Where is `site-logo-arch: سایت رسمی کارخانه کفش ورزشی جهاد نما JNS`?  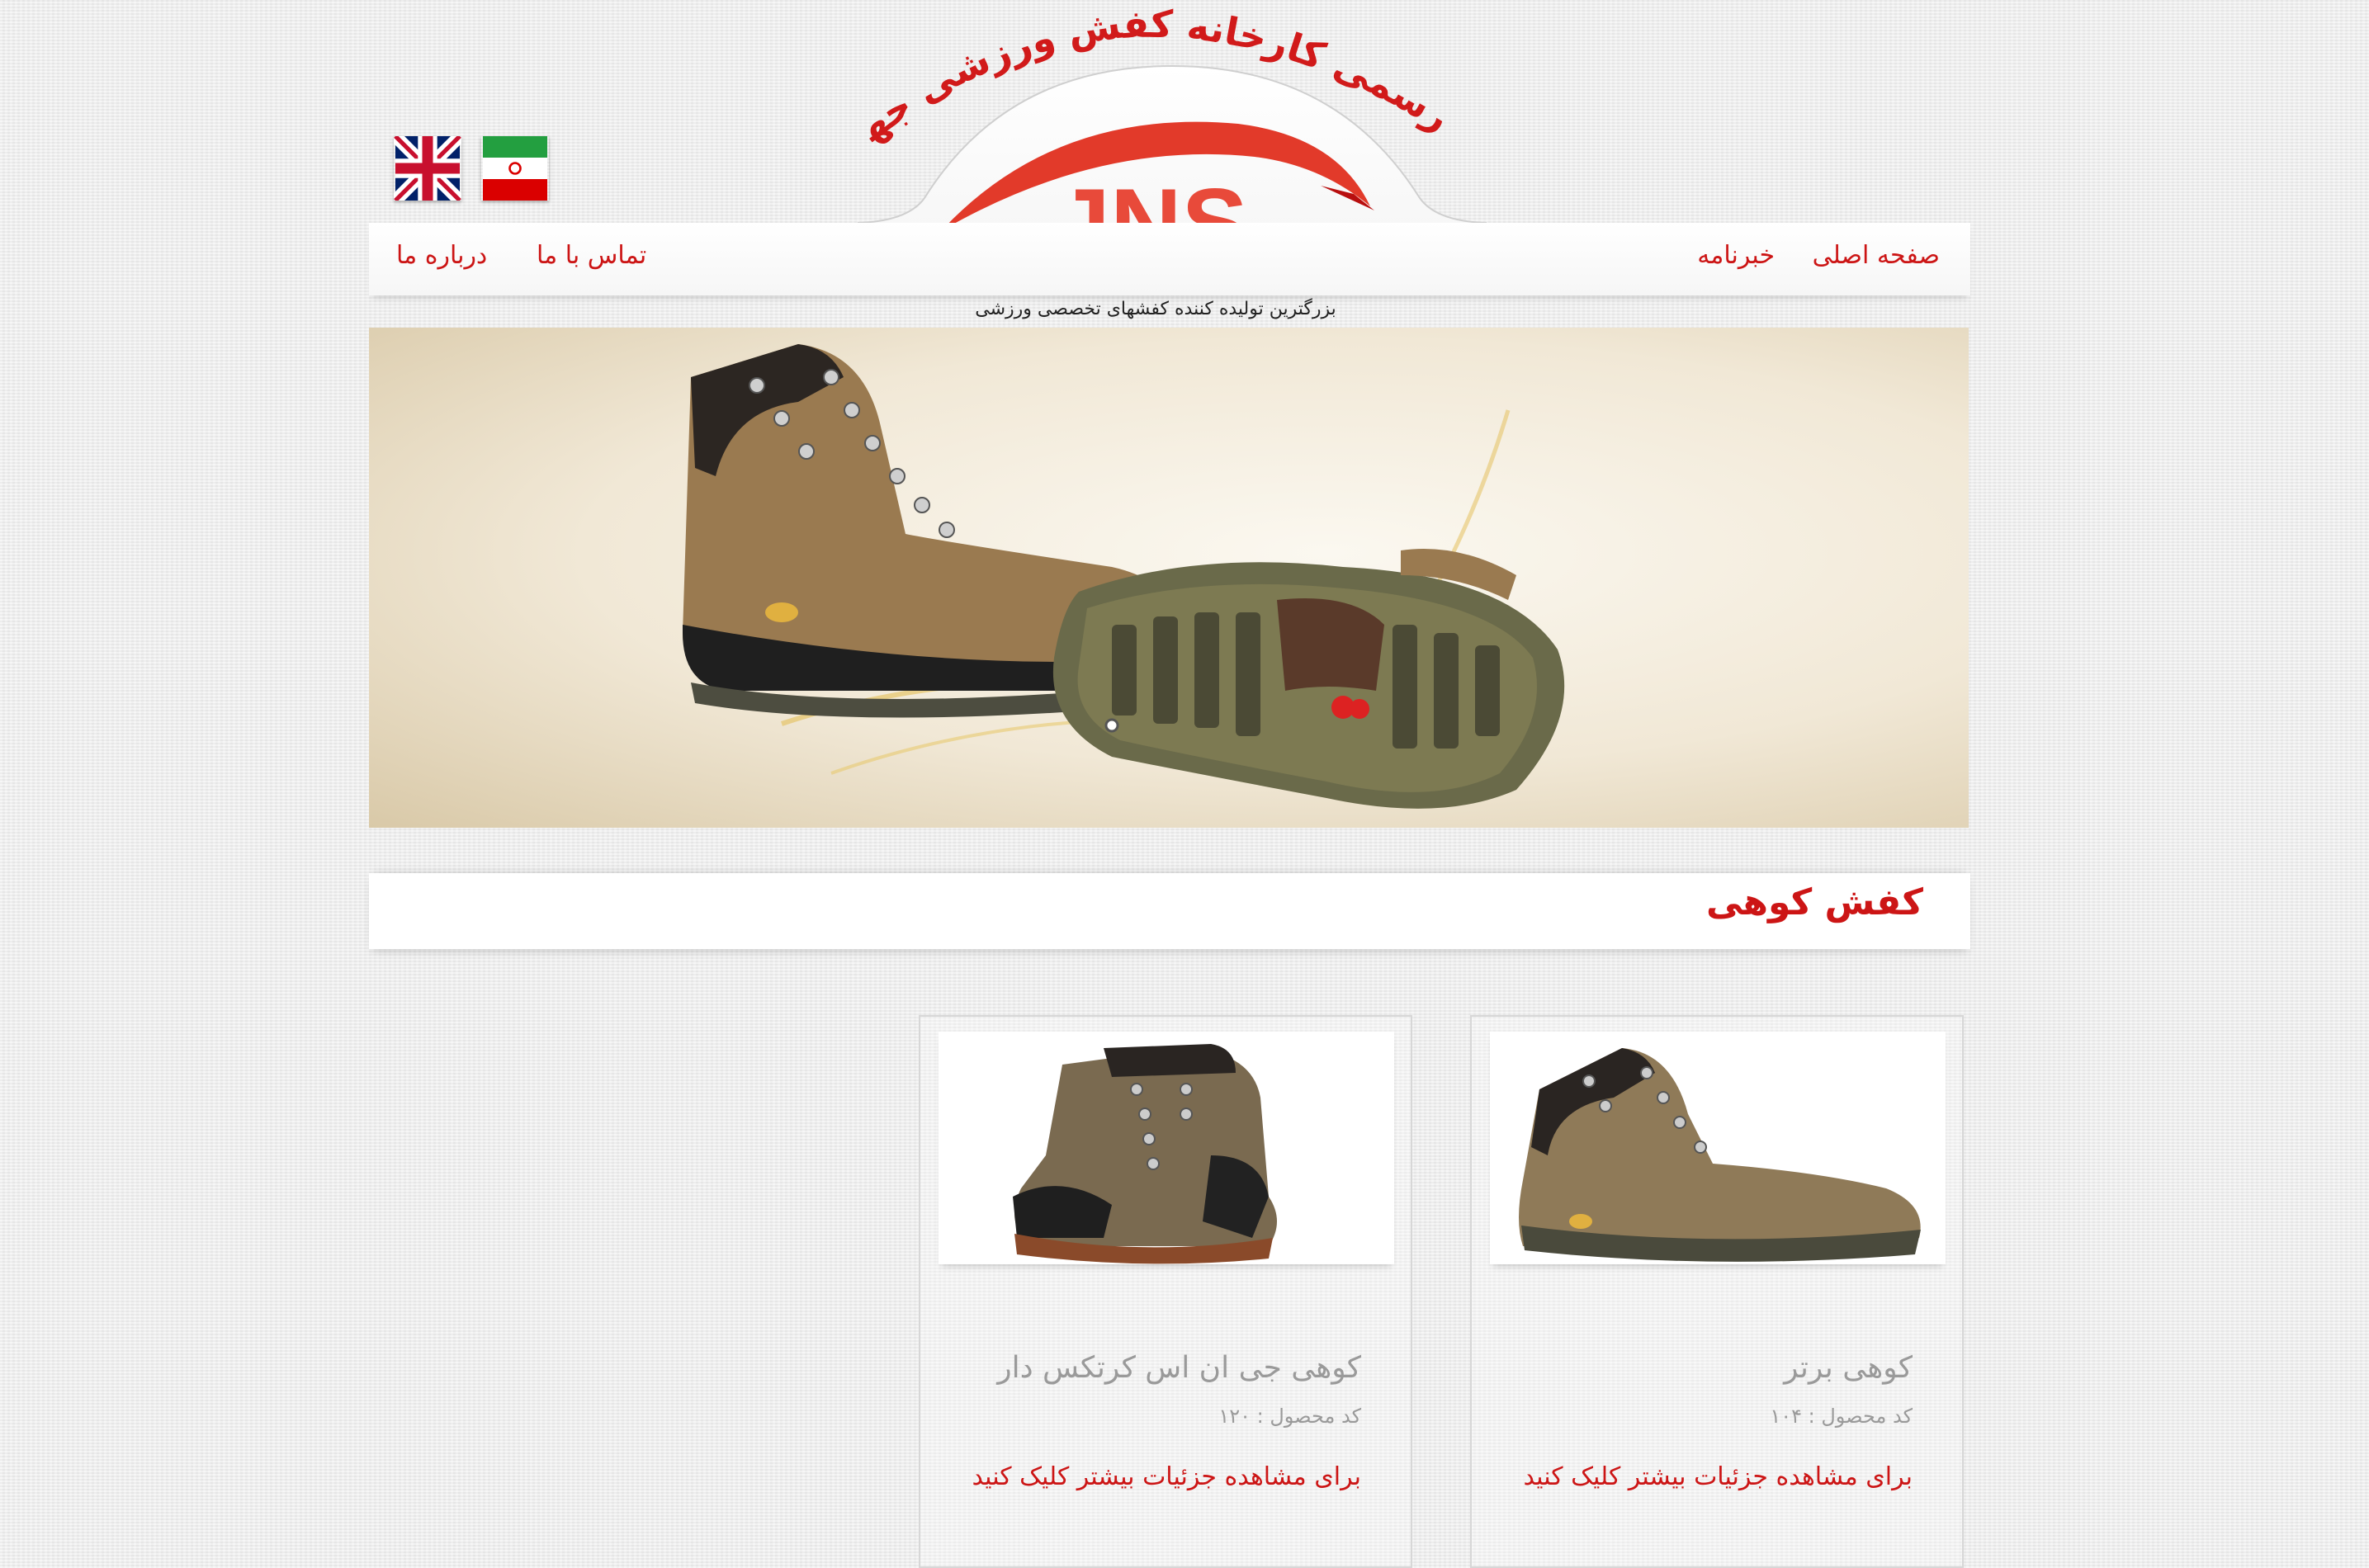
site-logo-arch: سایت رسمی کارخانه کفش ورزشی جهاد نما JNS is located at coordinates (1172, 124).